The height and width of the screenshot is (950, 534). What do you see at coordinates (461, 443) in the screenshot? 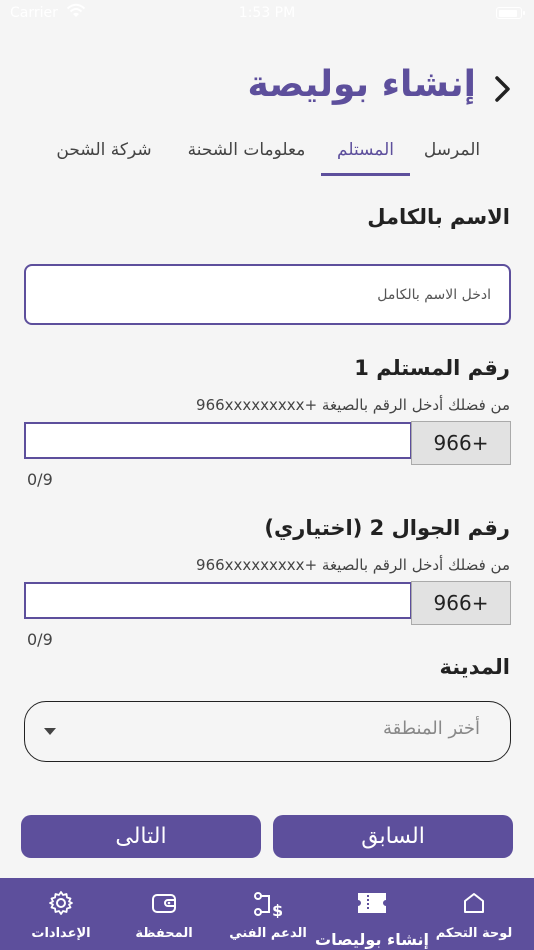
I see `phone1-country-code: 966+` at bounding box center [461, 443].